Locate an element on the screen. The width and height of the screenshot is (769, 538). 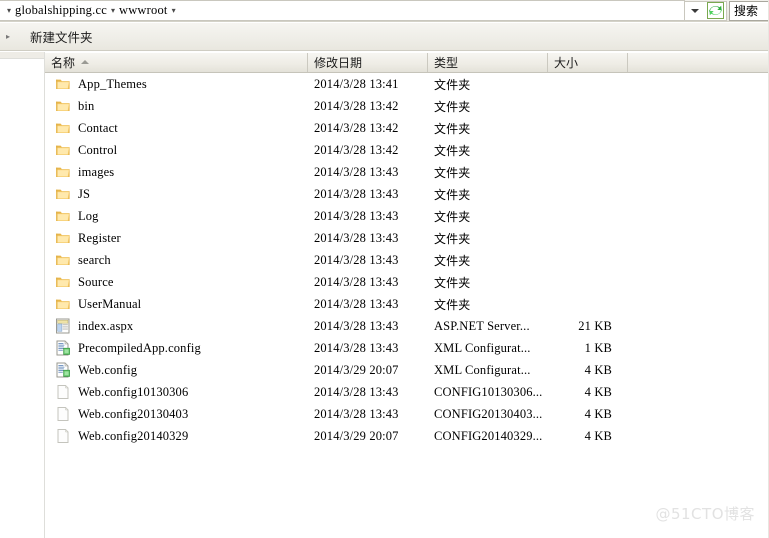
file-name-cell: PrecompiledApp.config is located at coordinates (176, 348).